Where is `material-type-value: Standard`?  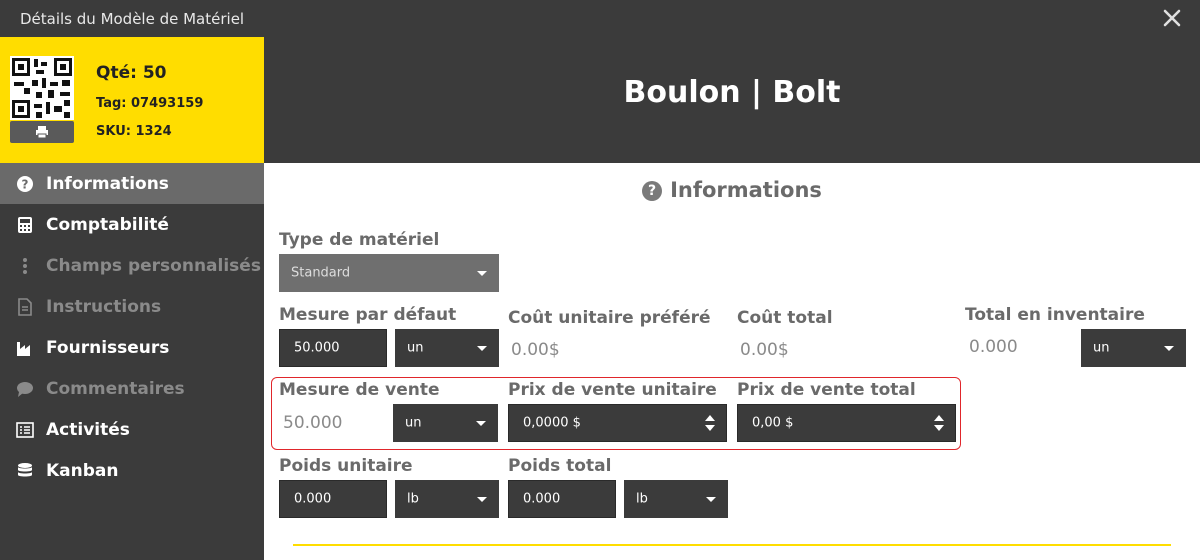
material-type-value: Standard is located at coordinates (321, 273).